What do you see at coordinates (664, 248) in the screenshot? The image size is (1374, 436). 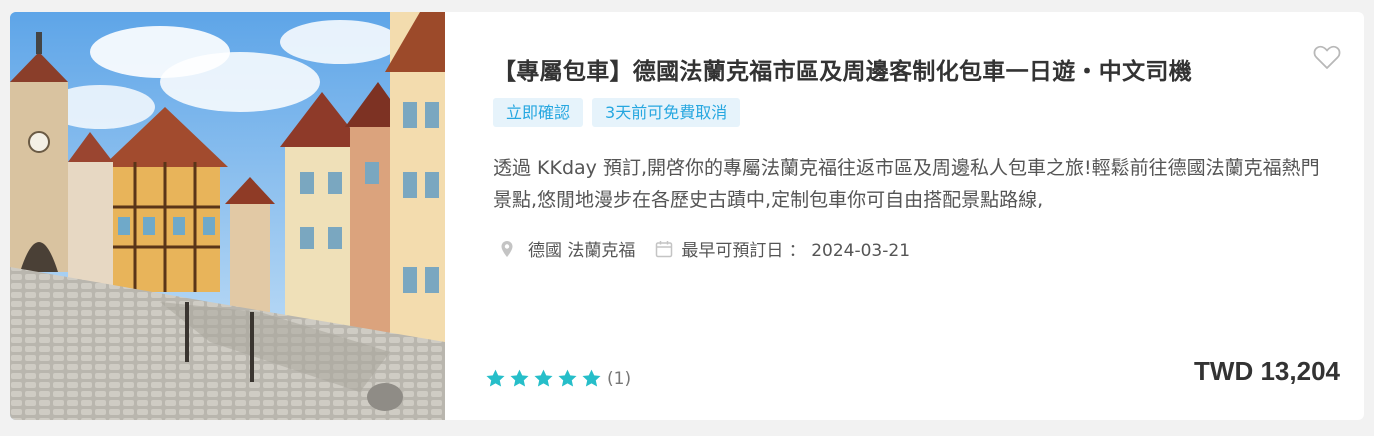 I see `calendar-icon` at bounding box center [664, 248].